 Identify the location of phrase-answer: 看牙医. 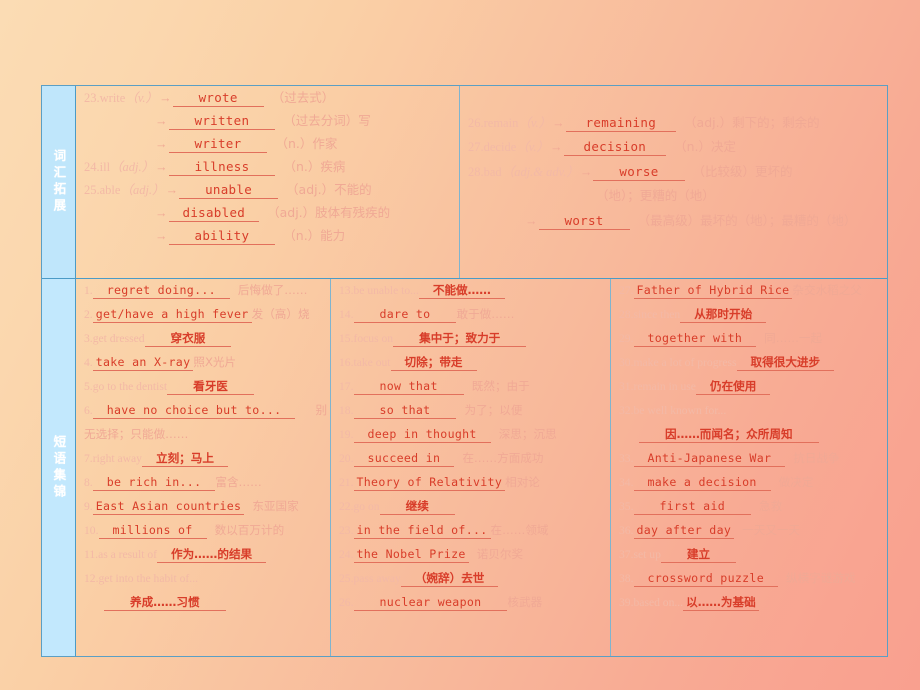
(210, 386).